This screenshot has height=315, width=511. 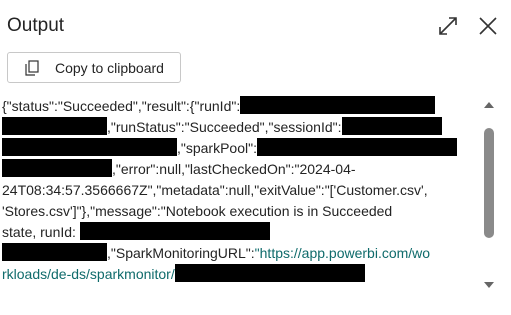 I want to click on copy-icon, so click(x=32, y=68).